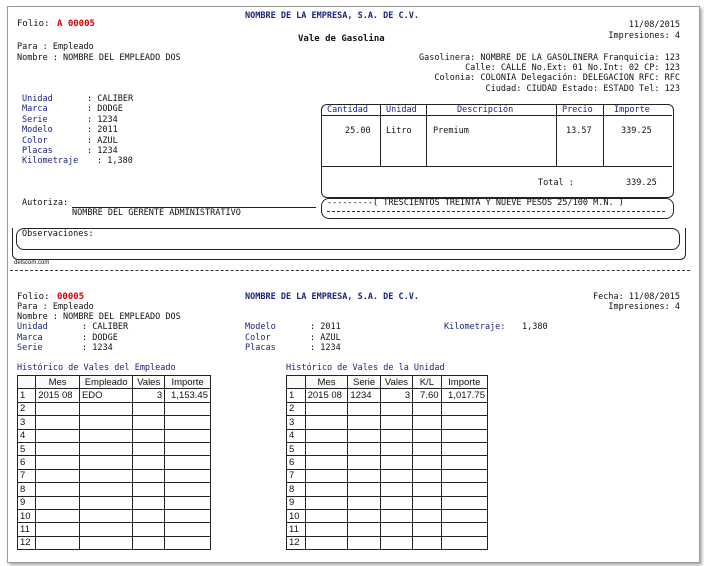  I want to click on hist-employee-row: 3, so click(113, 422).